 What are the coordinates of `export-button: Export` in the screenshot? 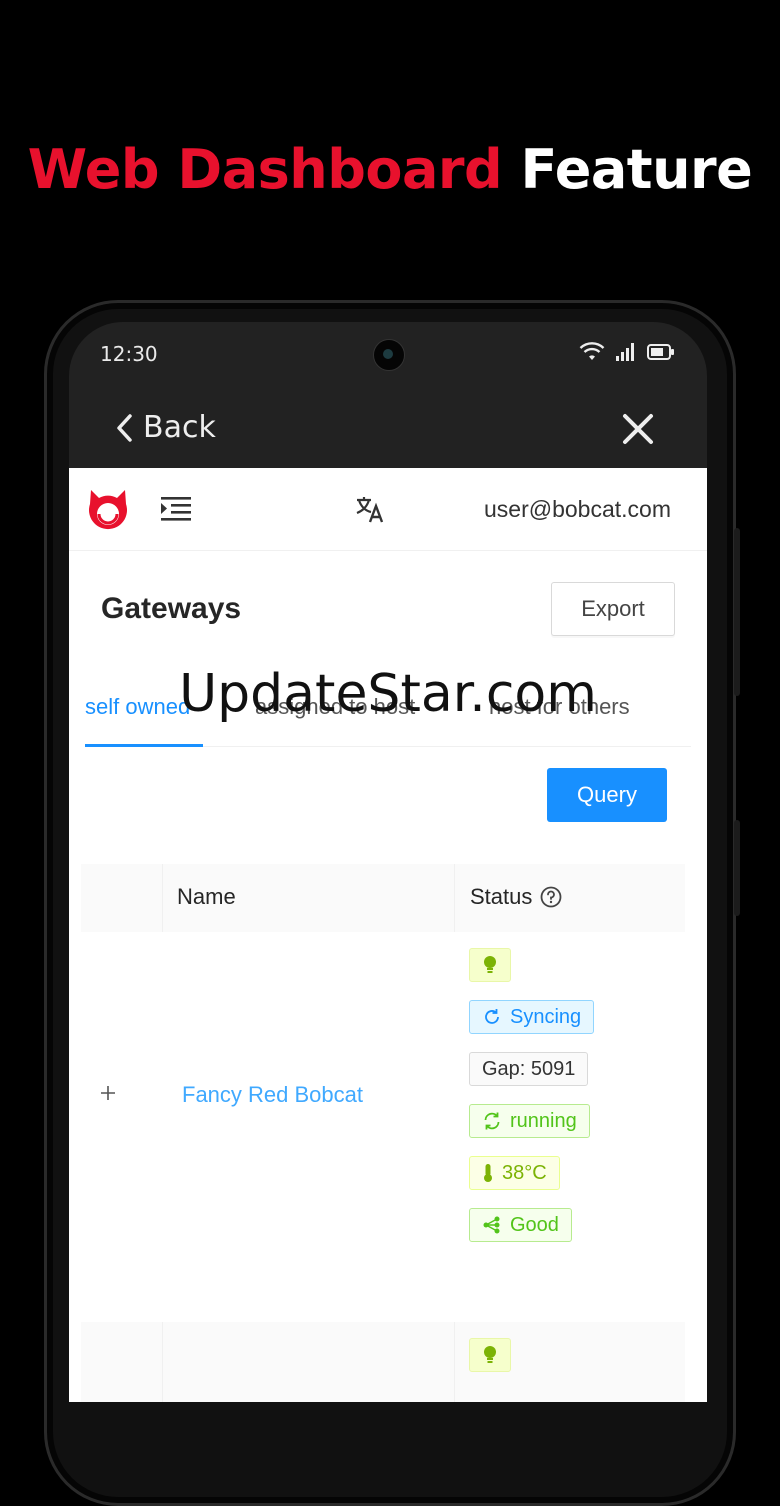 It's located at (613, 609).